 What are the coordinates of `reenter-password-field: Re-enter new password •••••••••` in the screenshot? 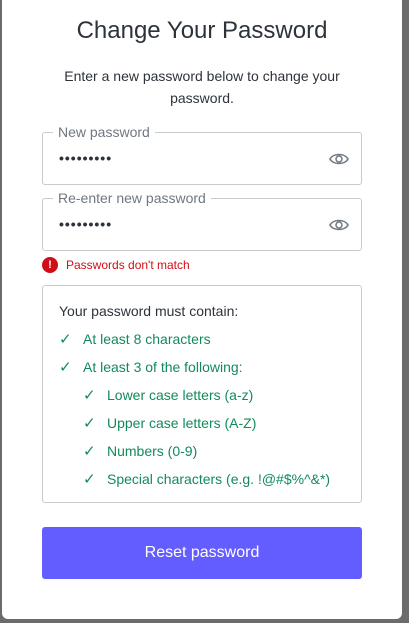 It's located at (202, 220).